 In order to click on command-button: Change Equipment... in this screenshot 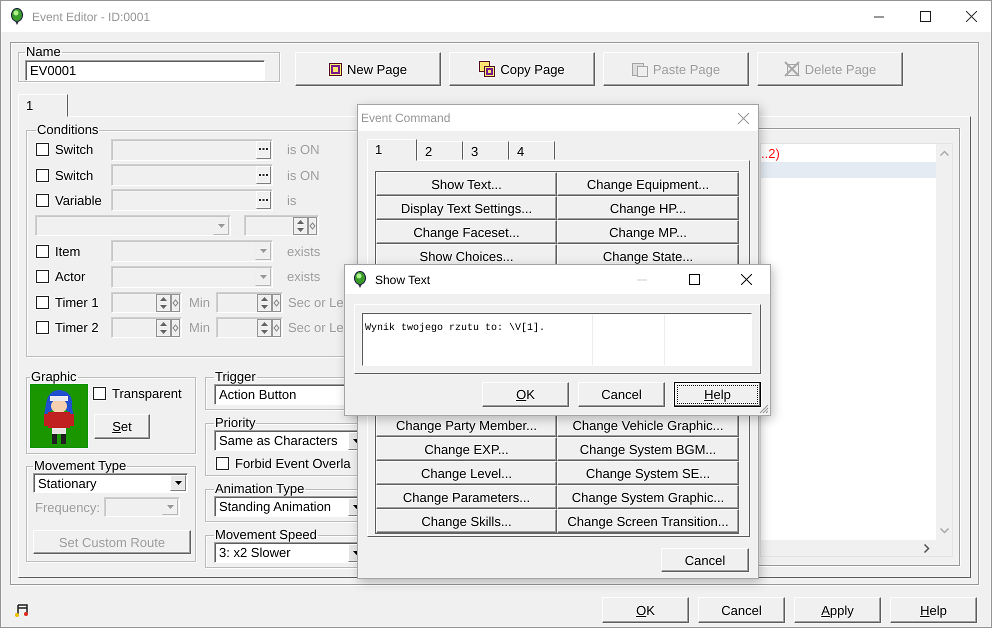, I will do `click(648, 184)`.